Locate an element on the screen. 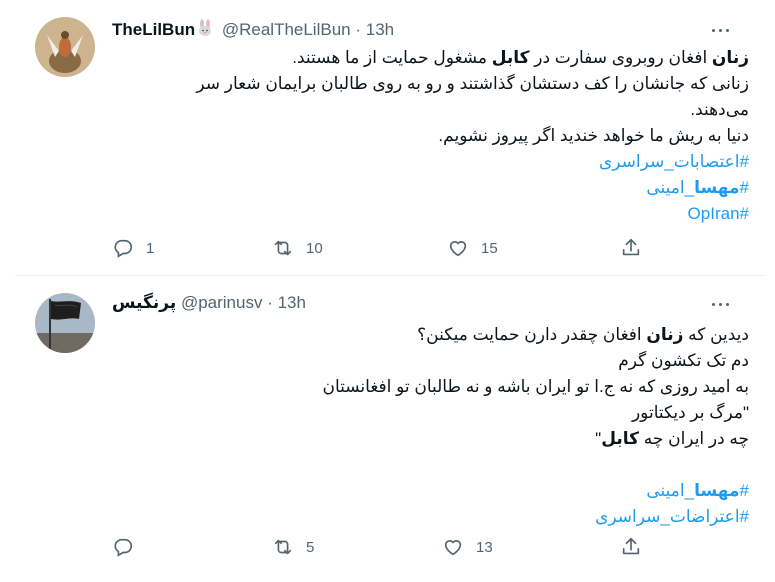 The height and width of the screenshot is (582, 775). retweet-count: 10 is located at coordinates (314, 248).